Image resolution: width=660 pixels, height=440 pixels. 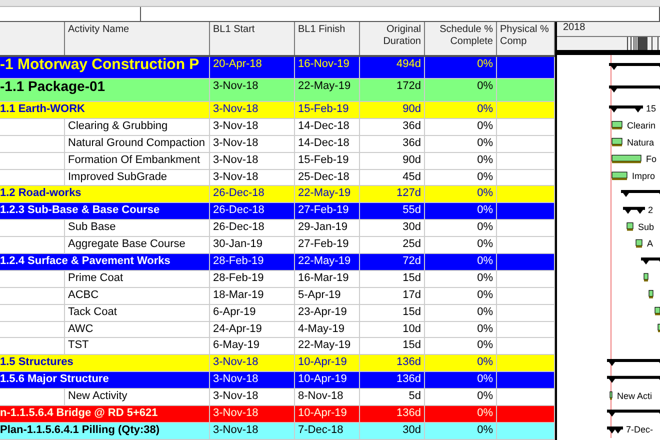 I want to click on activity-name: n-1.1.5.6.4 Bridge @ RD 5+621, so click(x=105, y=414).